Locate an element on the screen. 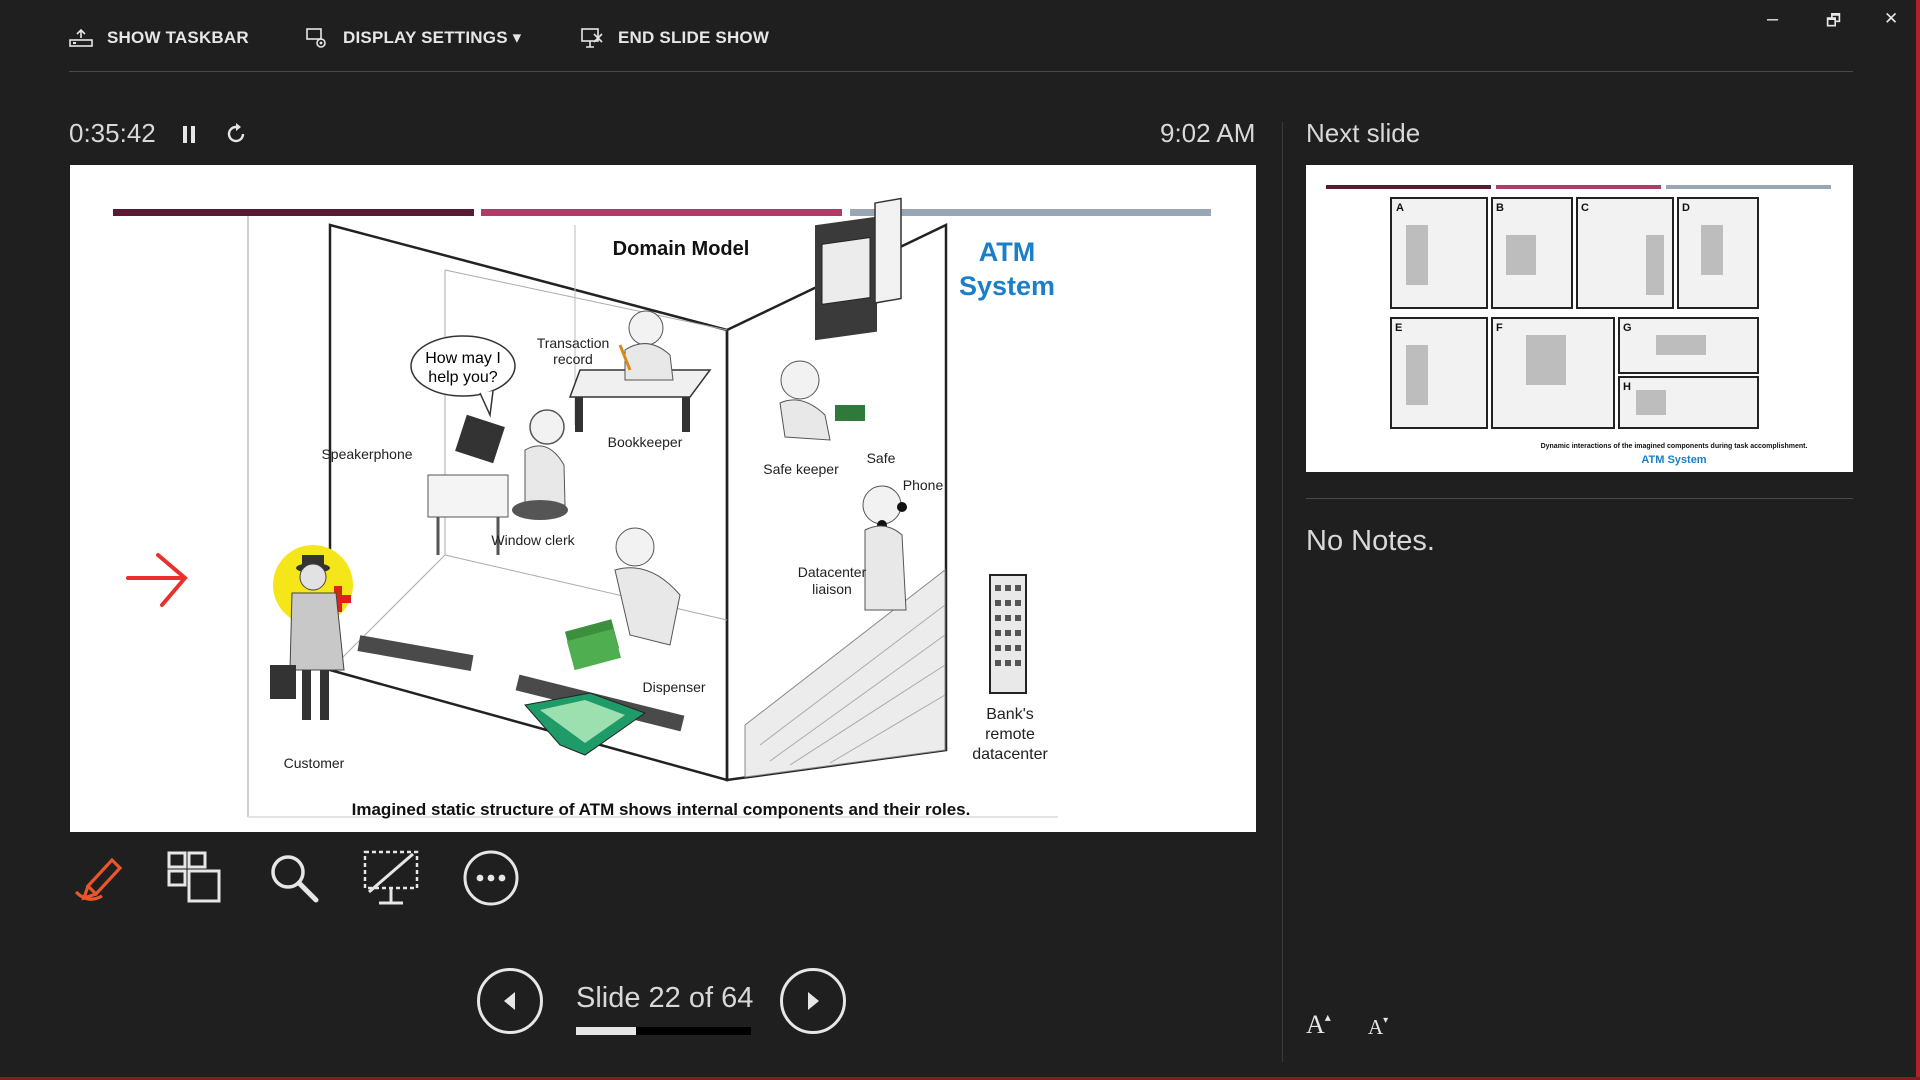 This screenshot has width=1920, height=1080. thumb-brand: ATM System is located at coordinates (1673, 460).